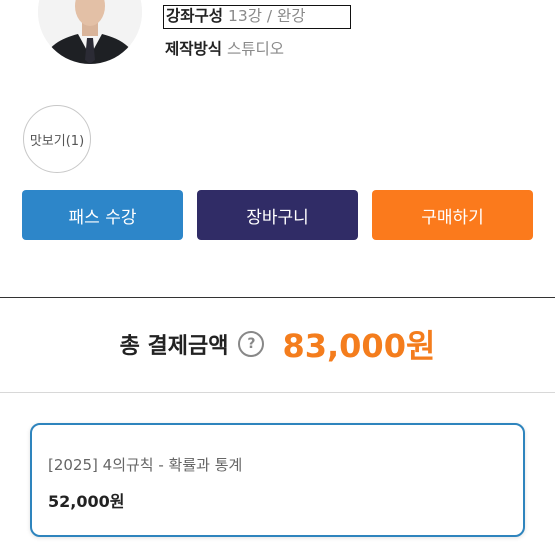  Describe the element at coordinates (174, 346) in the screenshot. I see `total-payment-label: 총 결제금액` at that location.